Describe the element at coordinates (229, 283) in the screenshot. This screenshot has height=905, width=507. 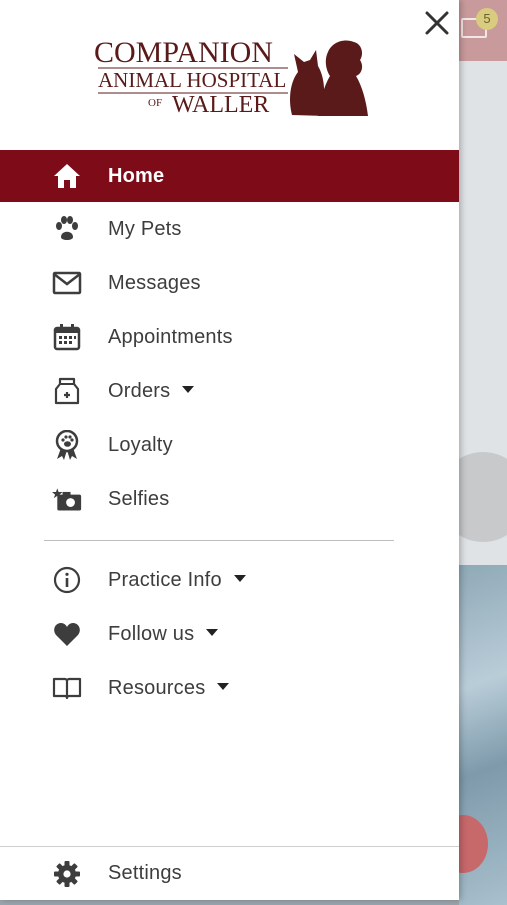
I see `menu-item-messages: Messages` at that location.